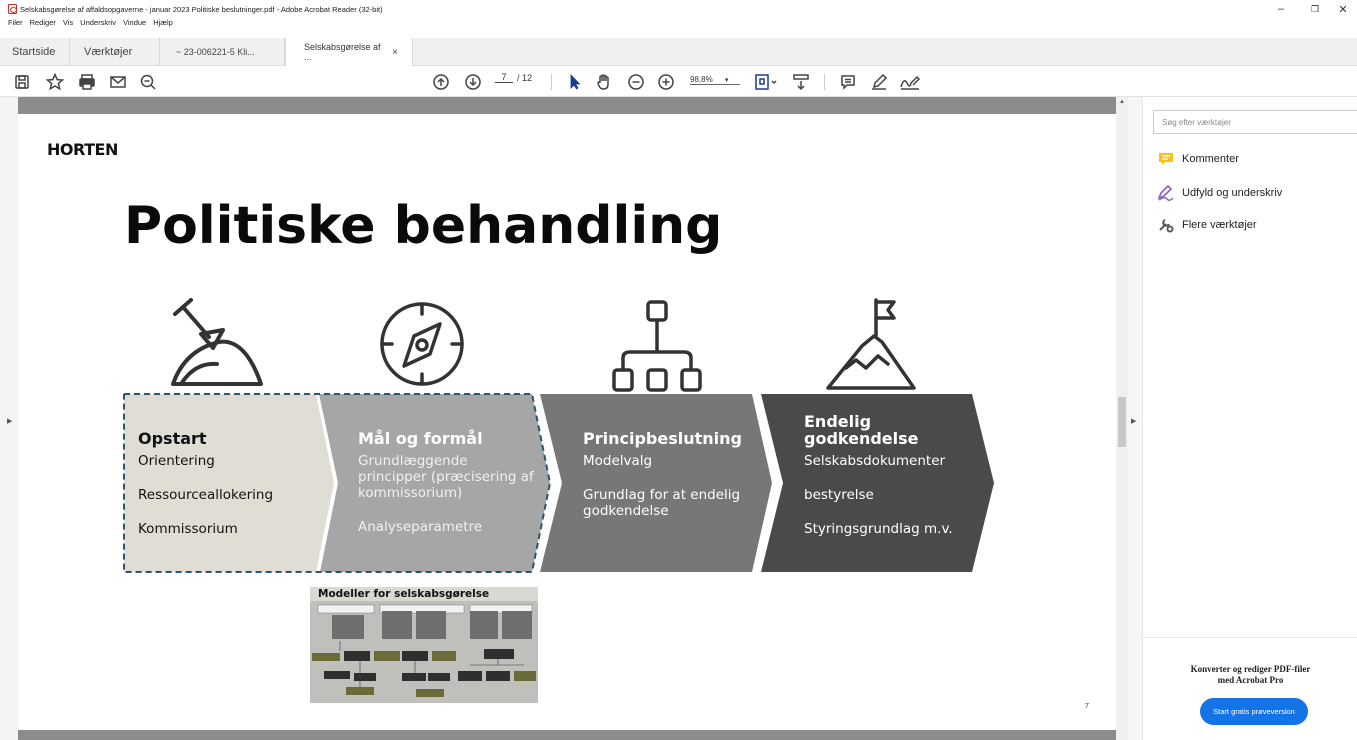 This screenshot has height=740, width=1357. What do you see at coordinates (1250, 669) in the screenshot?
I see `promo-line-1: Konverter og rediger PDF-filer` at bounding box center [1250, 669].